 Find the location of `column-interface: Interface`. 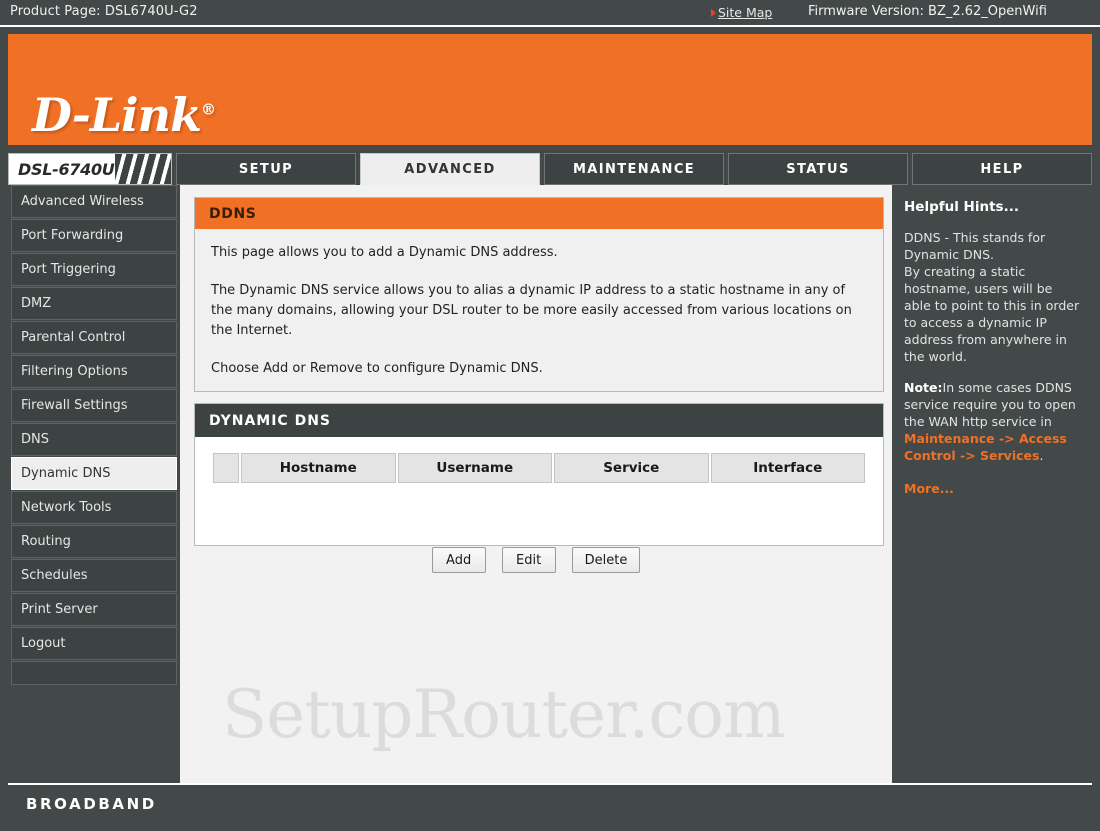

column-interface: Interface is located at coordinates (787, 468).